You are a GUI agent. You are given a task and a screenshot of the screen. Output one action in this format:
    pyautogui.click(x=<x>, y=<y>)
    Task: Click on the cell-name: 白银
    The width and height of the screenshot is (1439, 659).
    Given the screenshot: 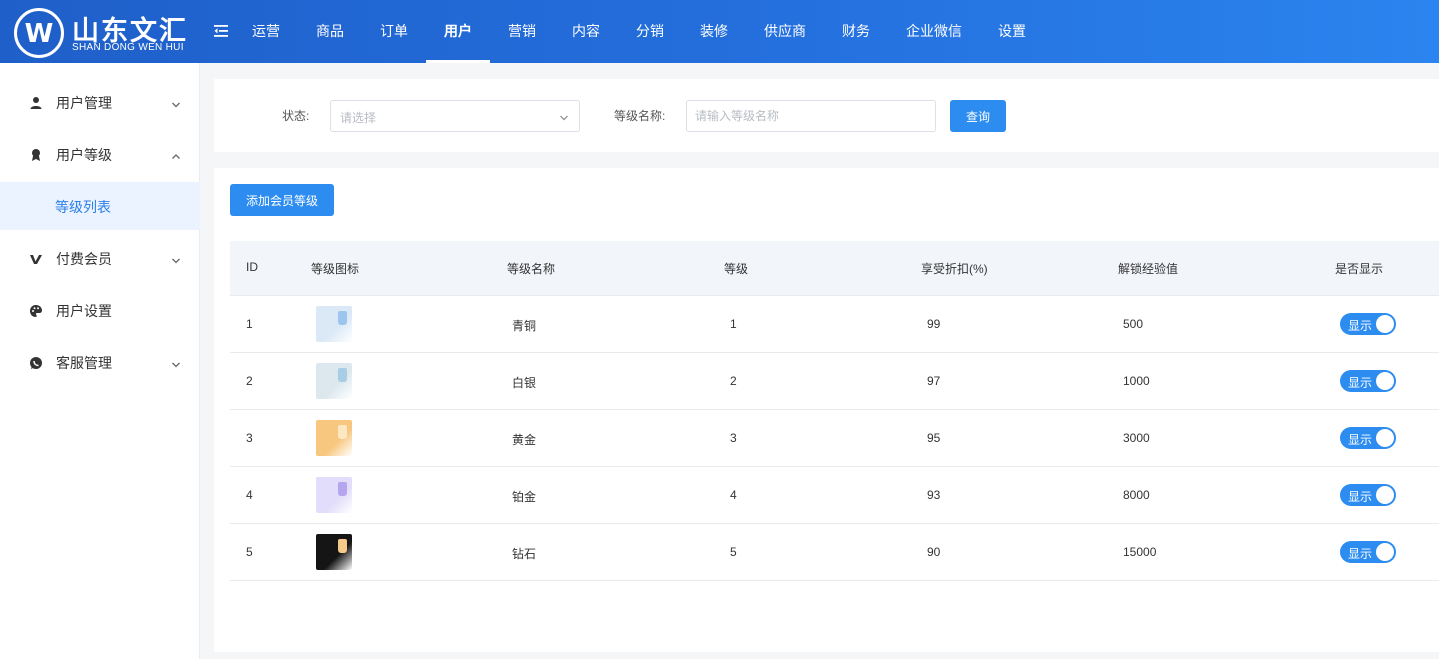 What is the action you would take?
    pyautogui.click(x=524, y=383)
    